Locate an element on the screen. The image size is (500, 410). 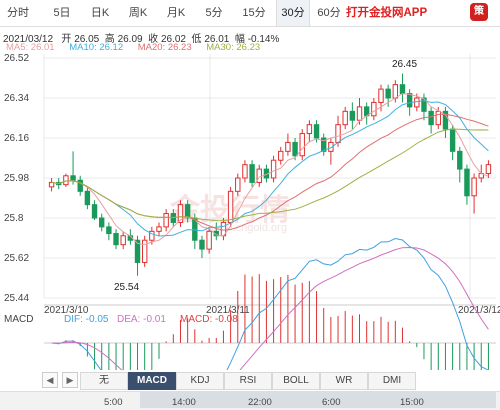
macd-legend: DIF: -0.05 is located at coordinates (86, 319).